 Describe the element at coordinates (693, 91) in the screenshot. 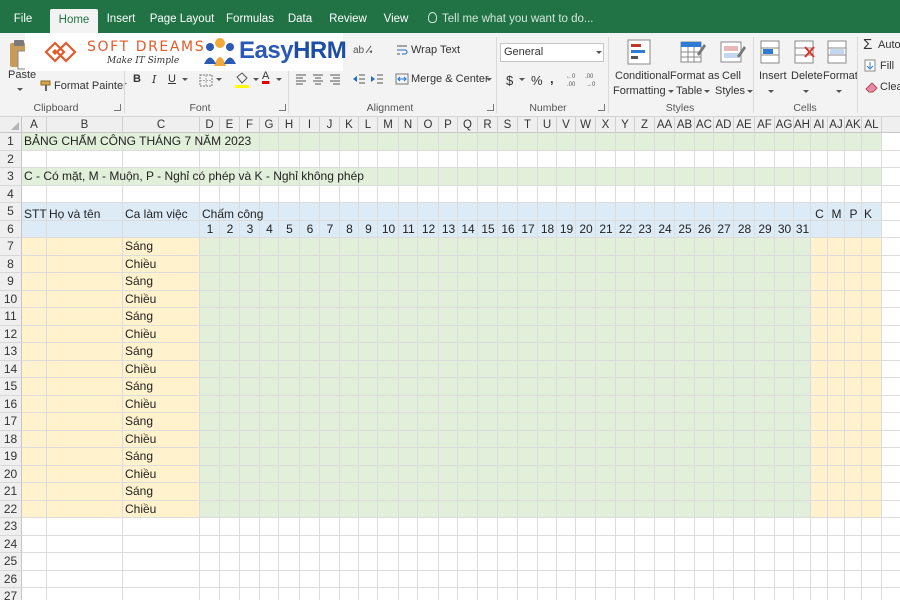

I see `format-as-table-line2: Table` at that location.